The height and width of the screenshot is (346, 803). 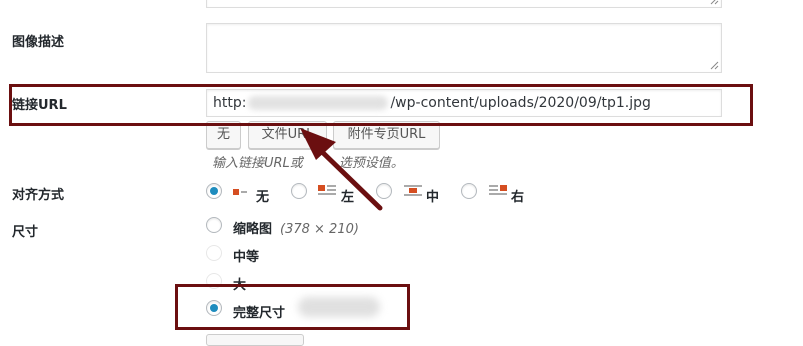 I want to click on align-left-radio, so click(x=299, y=191).